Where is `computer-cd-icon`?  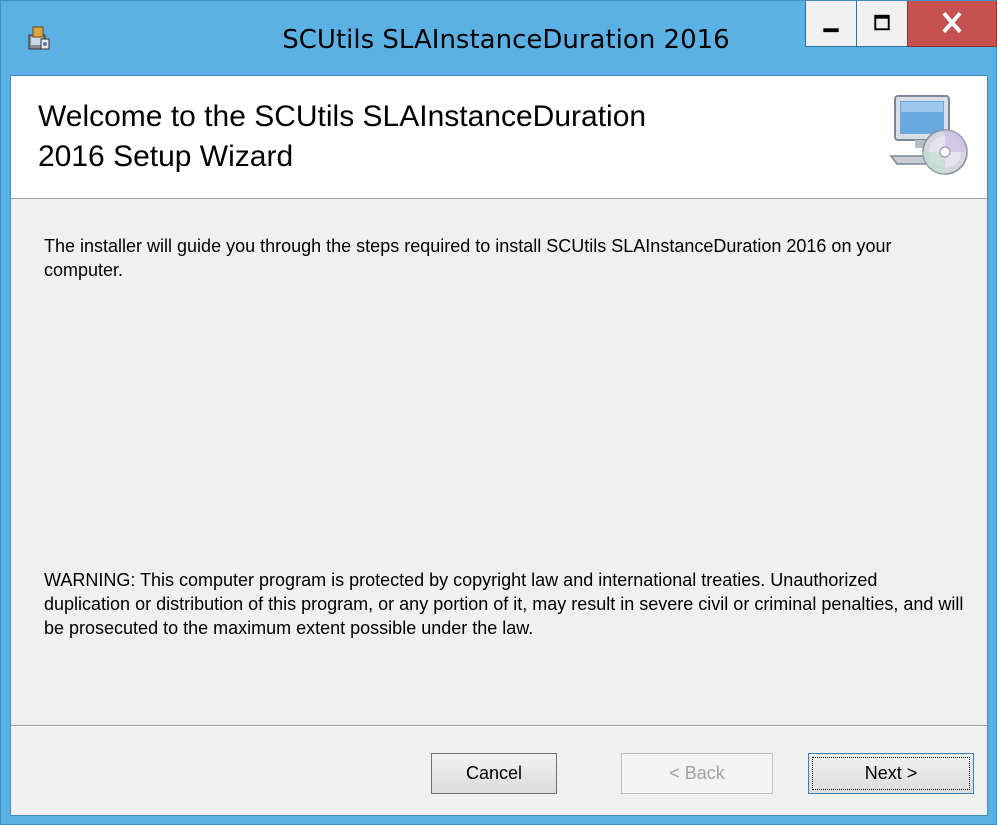 computer-cd-icon is located at coordinates (928, 135).